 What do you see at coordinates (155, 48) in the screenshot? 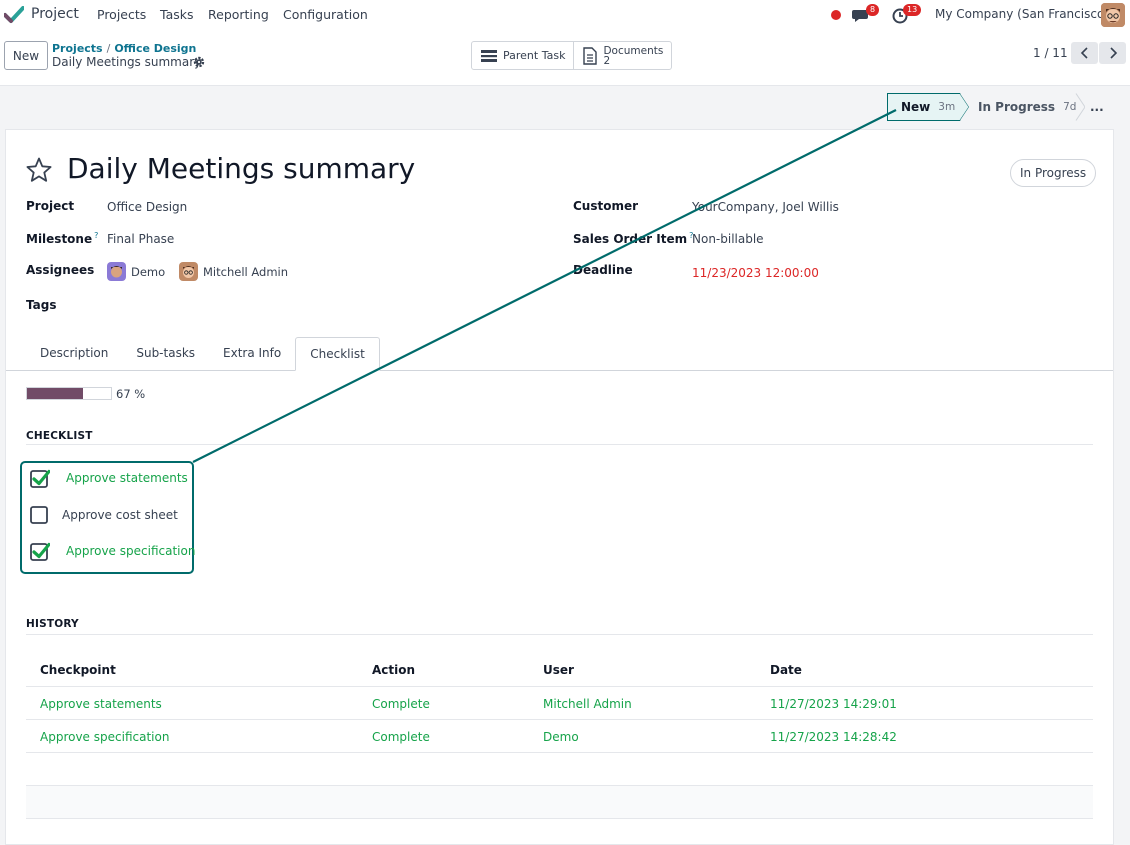
I see `breadcrumb-office-design: Office Design` at bounding box center [155, 48].